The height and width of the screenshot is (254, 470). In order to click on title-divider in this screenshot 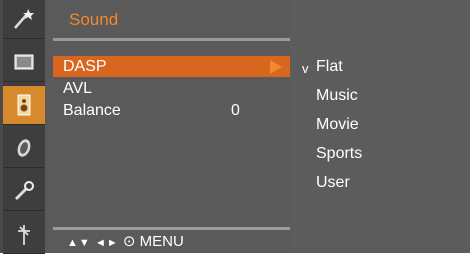, I will do `click(172, 39)`.